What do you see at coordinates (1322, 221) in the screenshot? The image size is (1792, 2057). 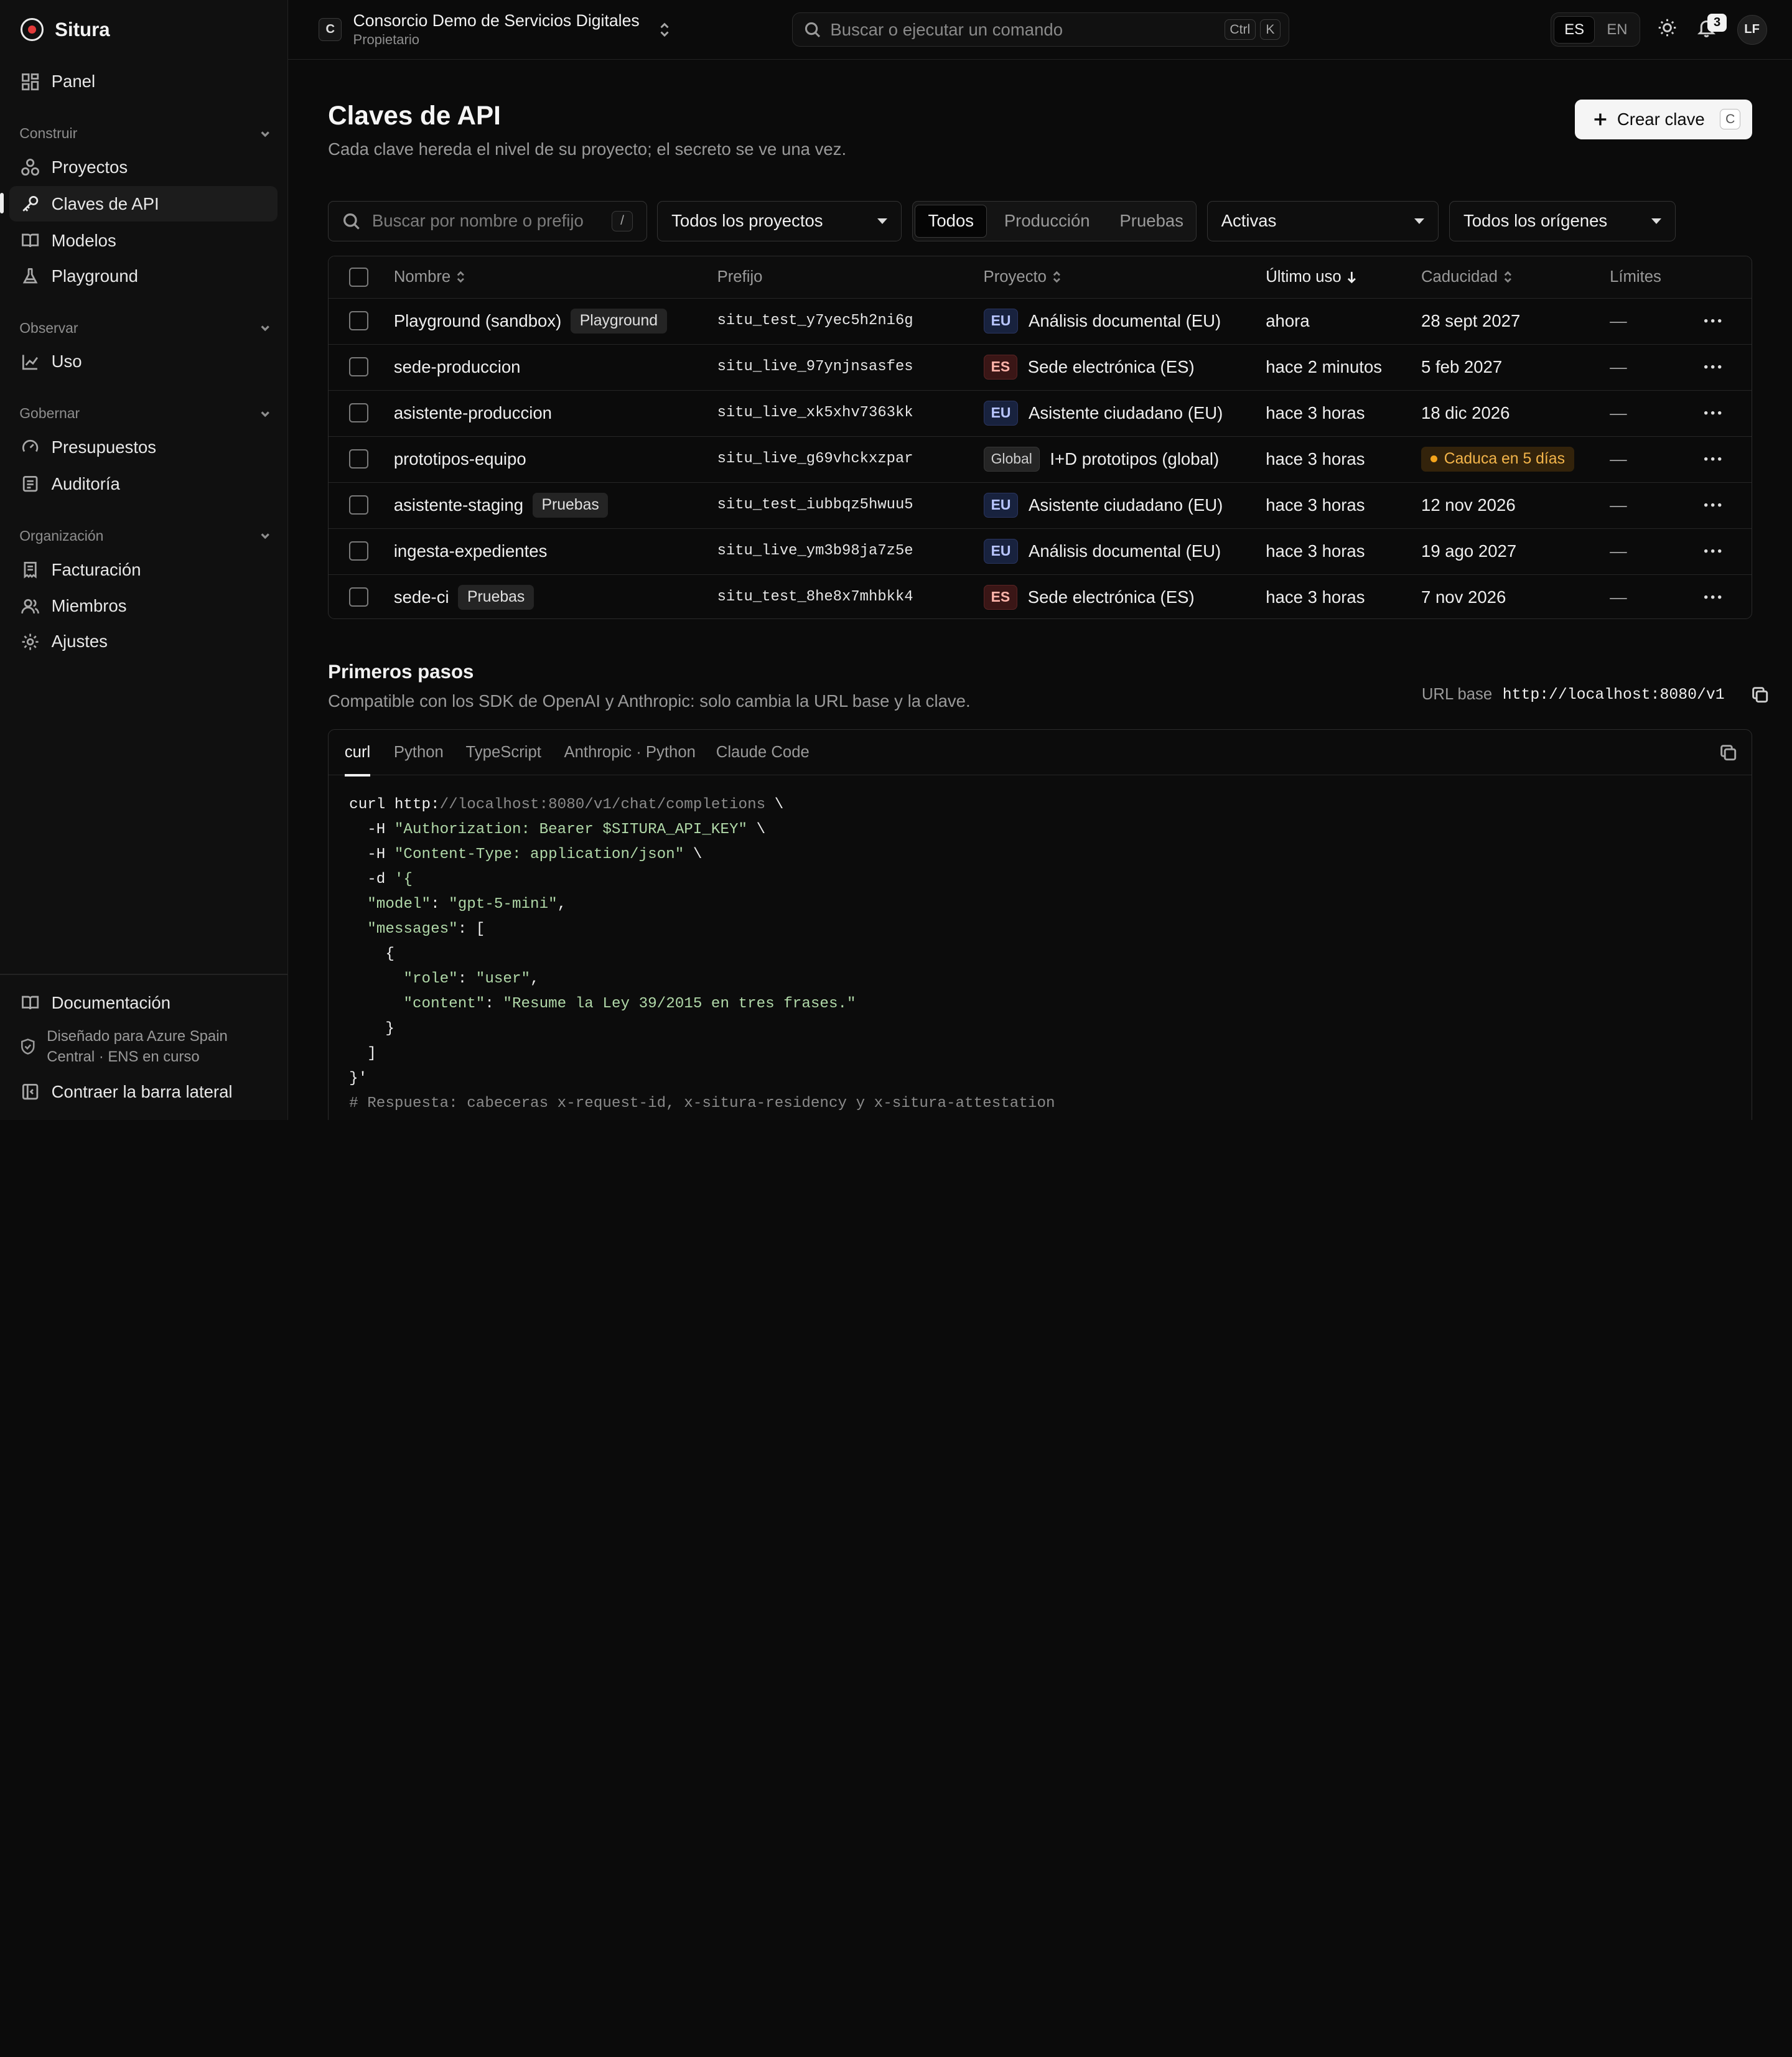 I see `status-filter-select: Activas` at bounding box center [1322, 221].